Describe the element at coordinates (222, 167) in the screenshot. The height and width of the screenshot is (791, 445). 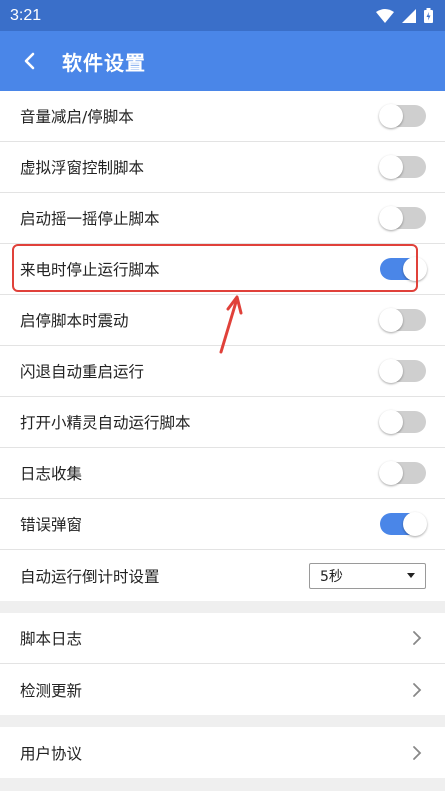
I see `setting-row-floating-window: 虚拟浮窗控制脚本` at that location.